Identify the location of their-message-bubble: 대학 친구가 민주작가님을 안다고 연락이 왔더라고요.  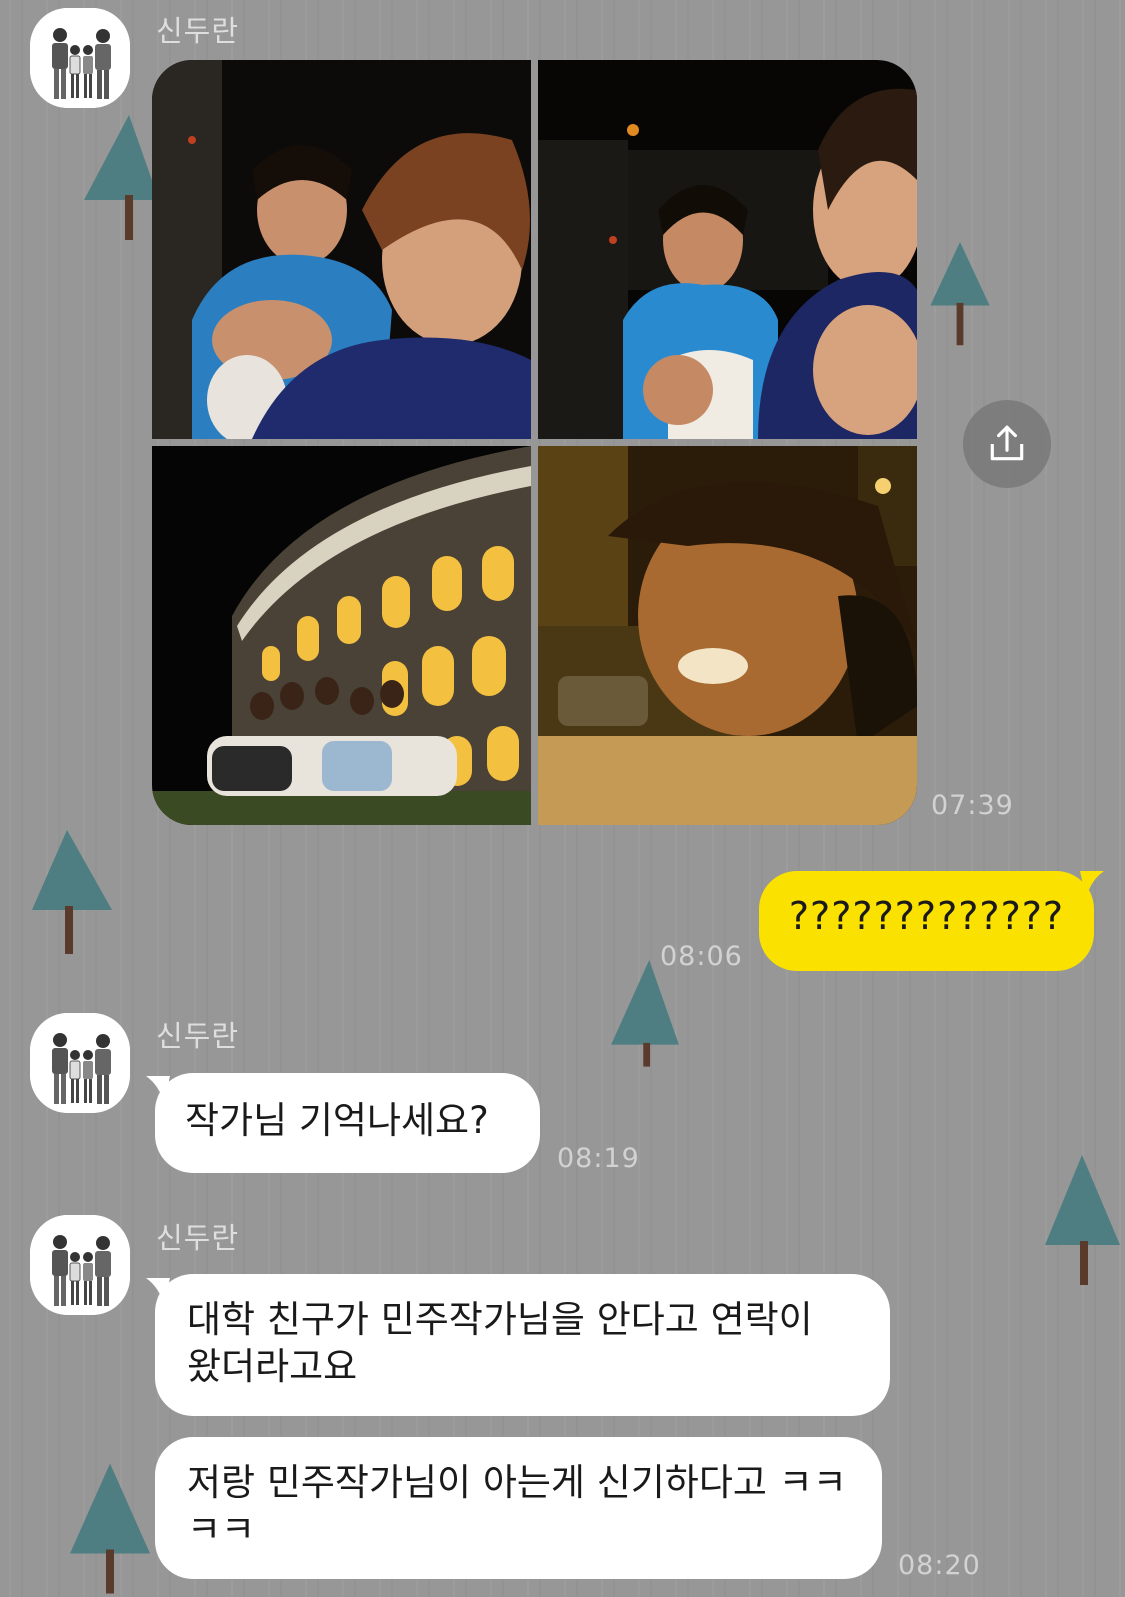
(522, 1345).